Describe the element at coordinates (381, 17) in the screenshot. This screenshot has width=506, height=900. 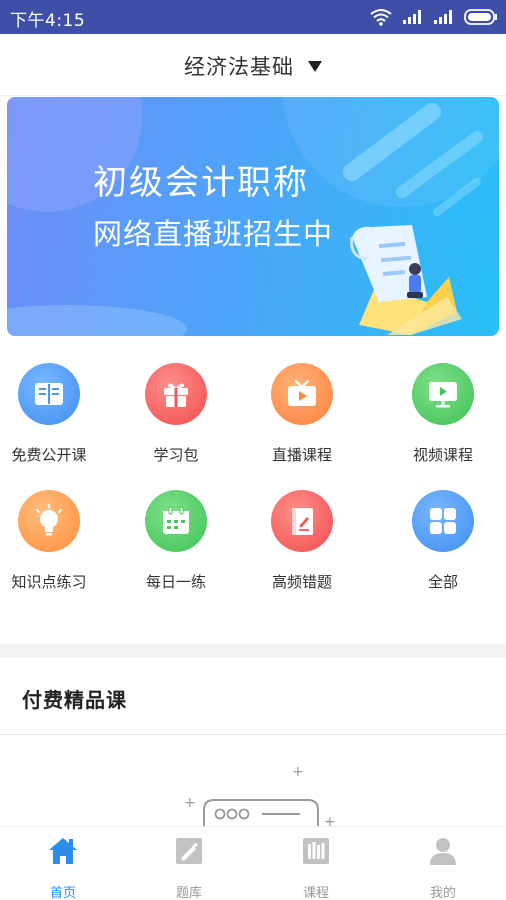
I see `wifi-icon` at that location.